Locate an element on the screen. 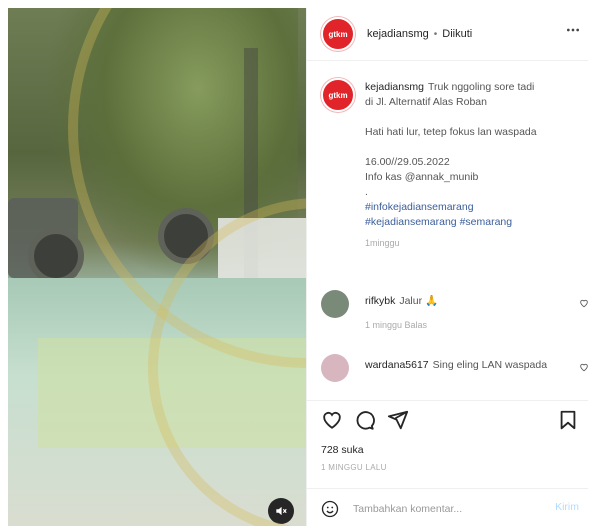 The height and width of the screenshot is (531, 592). comment-icon is located at coordinates (365, 420).